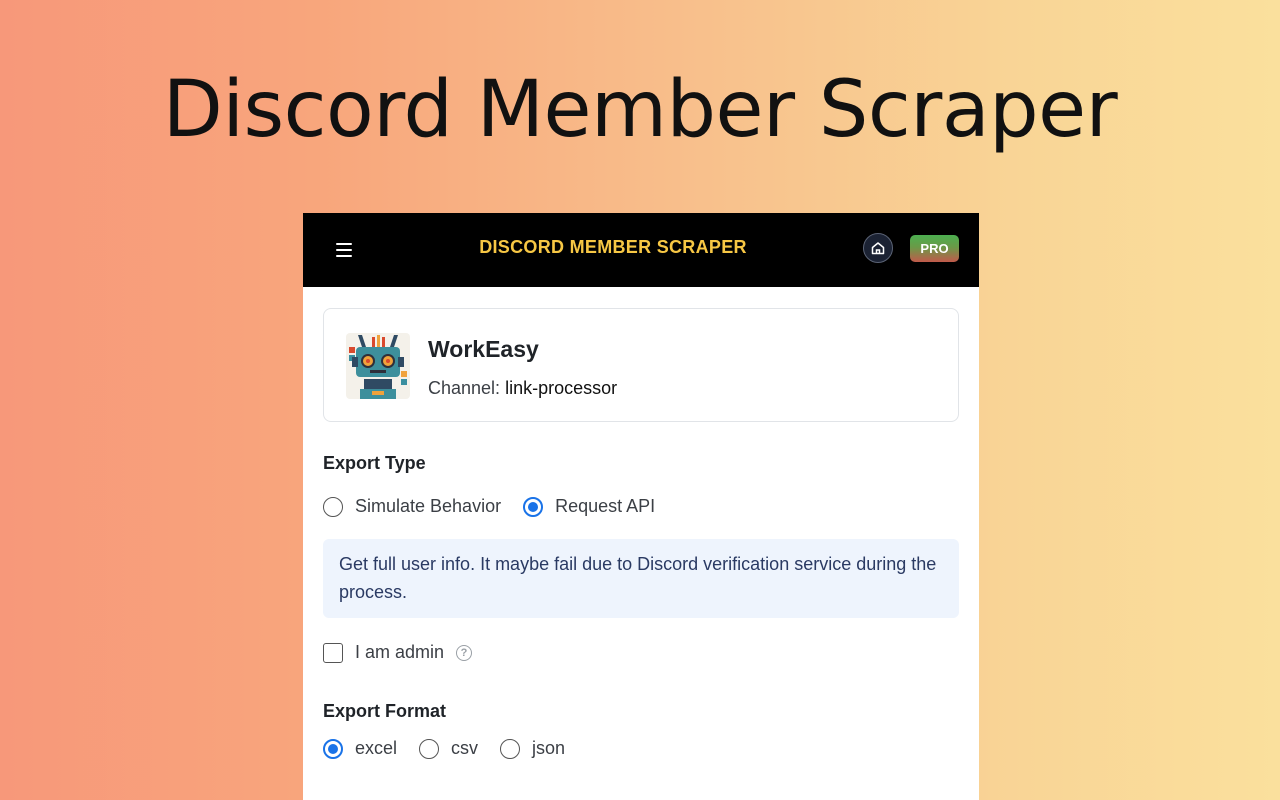  Describe the element at coordinates (376, 748) in the screenshot. I see `radio-label: excel` at that location.